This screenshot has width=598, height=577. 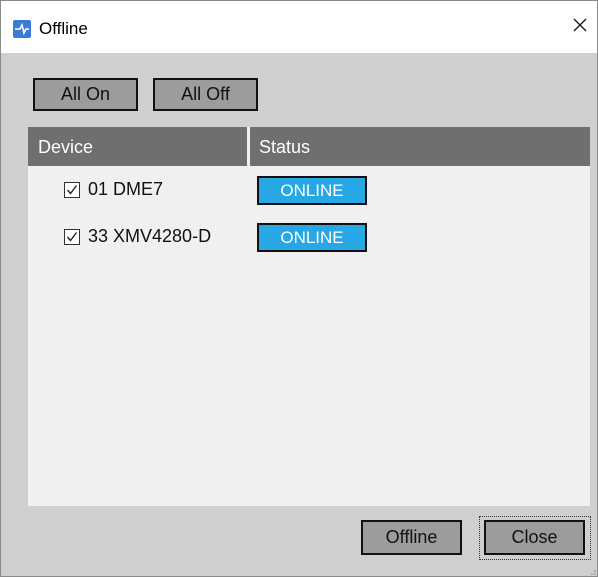 What do you see at coordinates (150, 236) in the screenshot?
I see `device-name: 33 XMV4280-D` at bounding box center [150, 236].